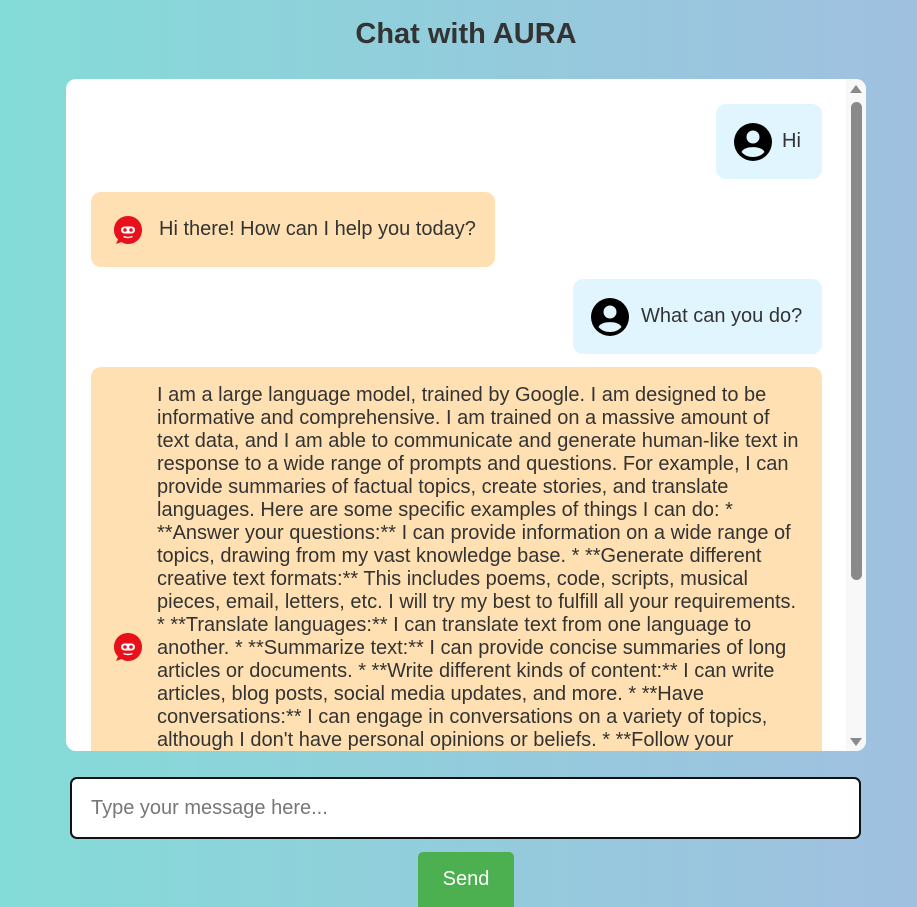 The height and width of the screenshot is (907, 917). I want to click on message-text: Hi, so click(791, 141).